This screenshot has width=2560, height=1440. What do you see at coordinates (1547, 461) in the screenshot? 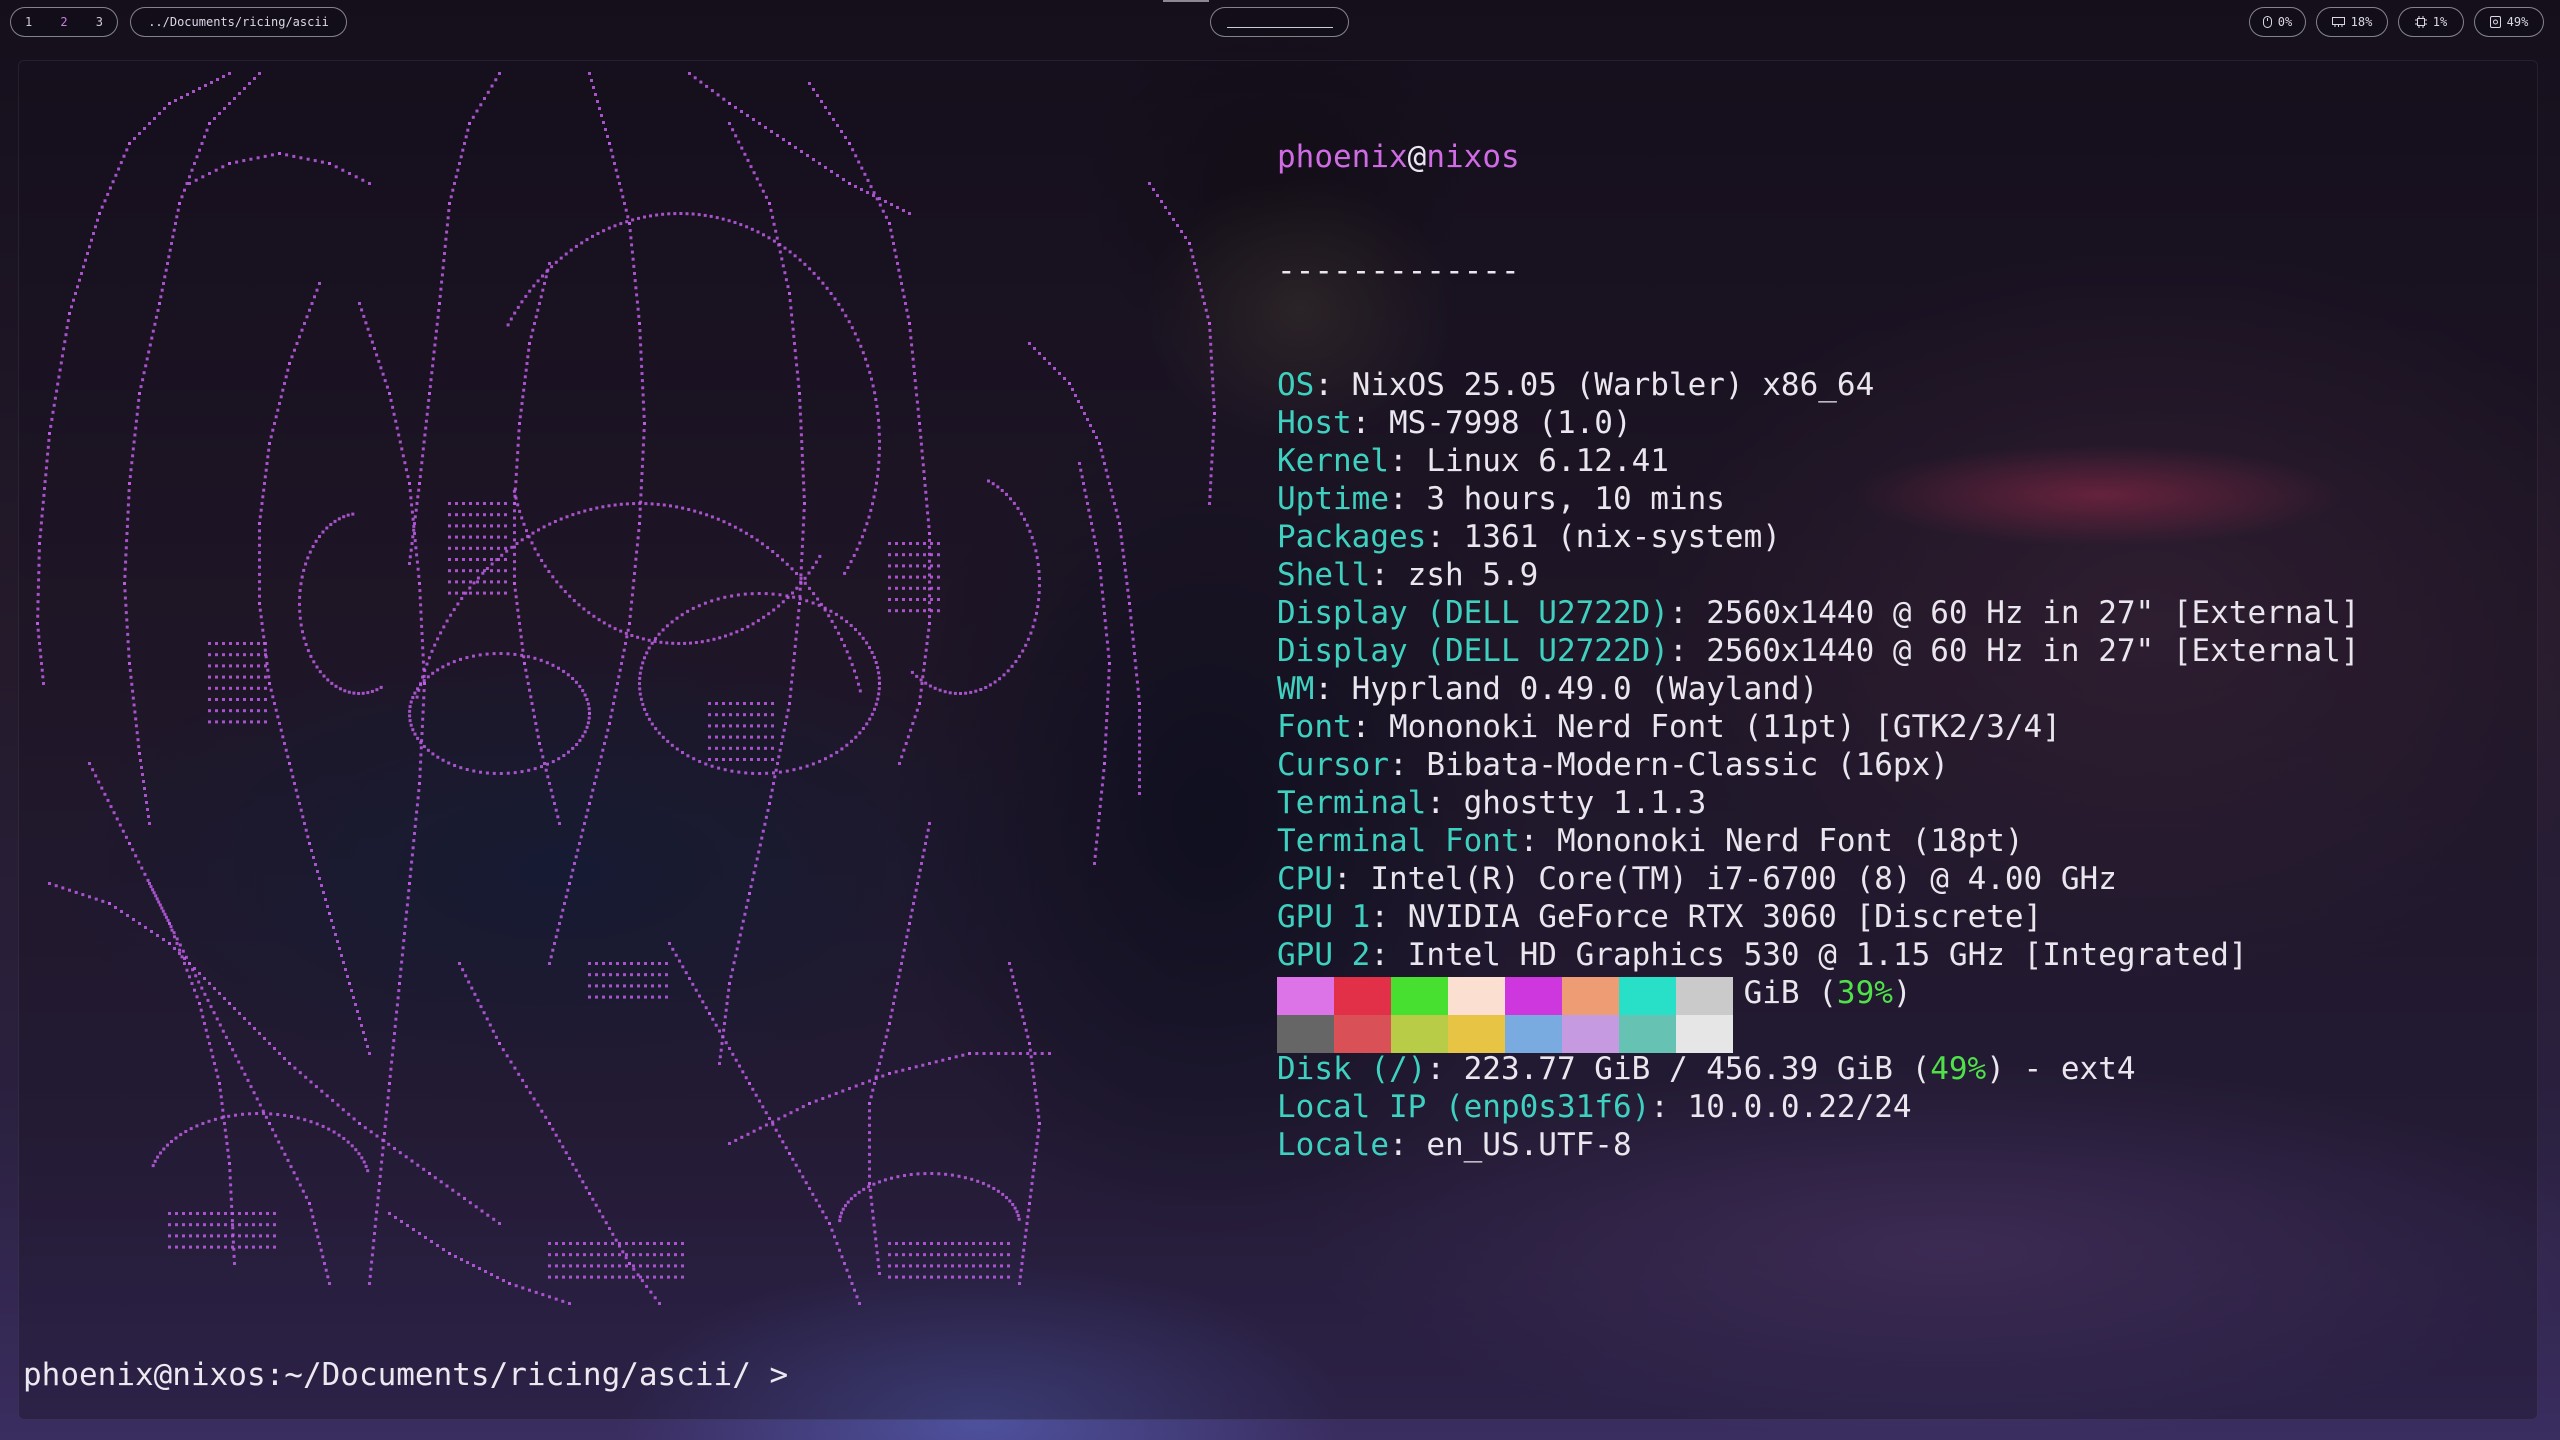
I see `fetch-value: Linux 6.12.41` at bounding box center [1547, 461].